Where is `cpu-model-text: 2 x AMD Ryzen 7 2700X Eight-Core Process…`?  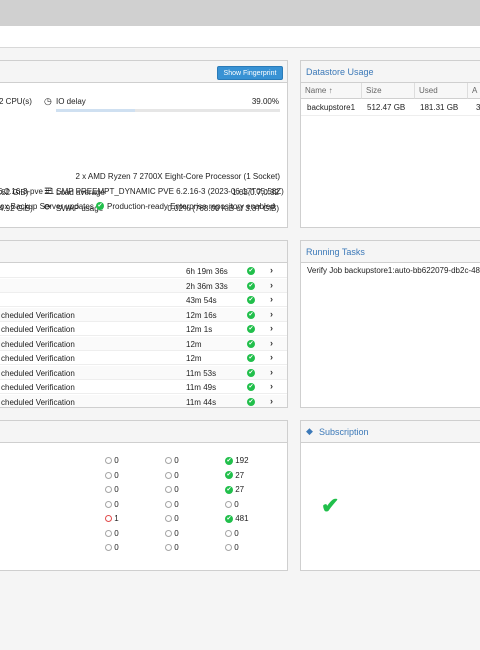
cpu-model-text: 2 x AMD Ryzen 7 2700X Eight-Core Process… is located at coordinates (177, 176).